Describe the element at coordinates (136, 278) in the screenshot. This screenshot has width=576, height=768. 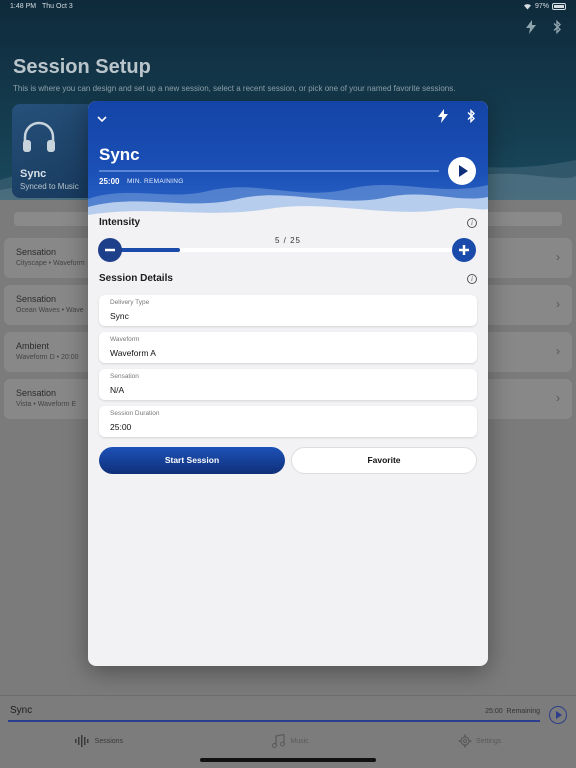
I see `session-details-label: Session Details` at that location.